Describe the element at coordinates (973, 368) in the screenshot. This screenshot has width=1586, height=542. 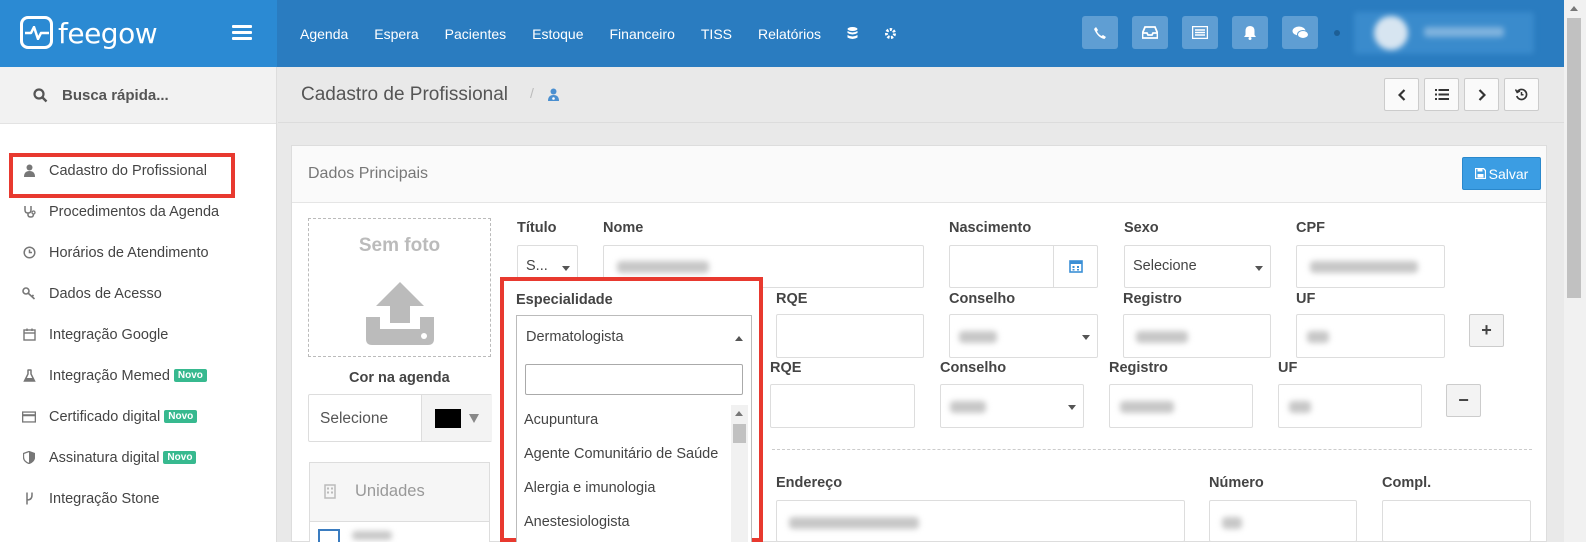
I see `conselho-label-2: Conselho` at that location.